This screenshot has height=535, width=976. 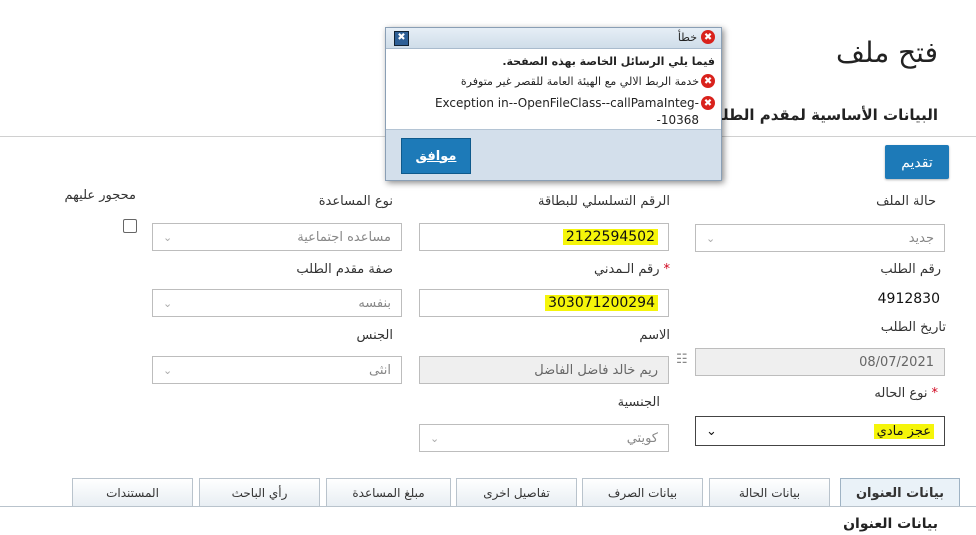 I want to click on assistance-type-value: مساعده اجتماعية, so click(x=344, y=237).